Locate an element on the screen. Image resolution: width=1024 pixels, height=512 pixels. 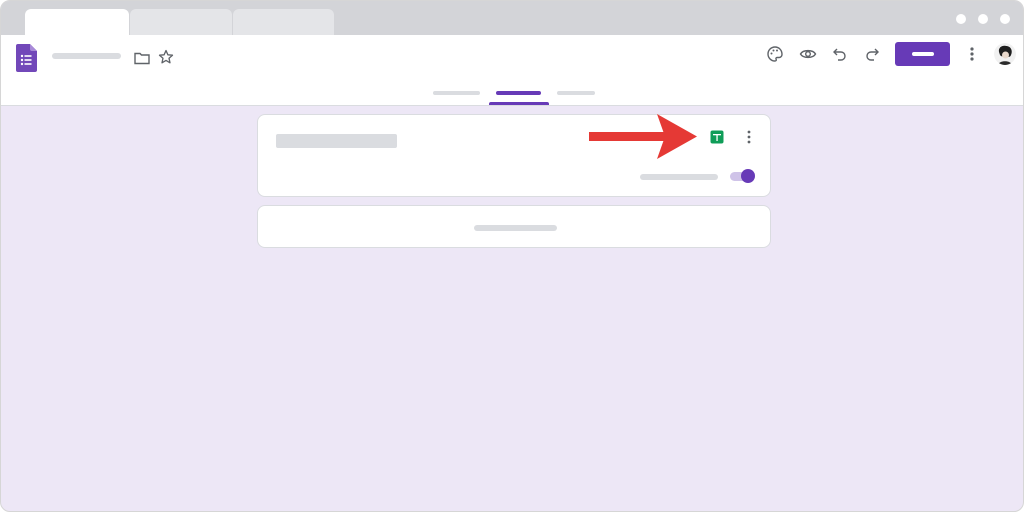
send-button-label-placeholder is located at coordinates (922, 54).